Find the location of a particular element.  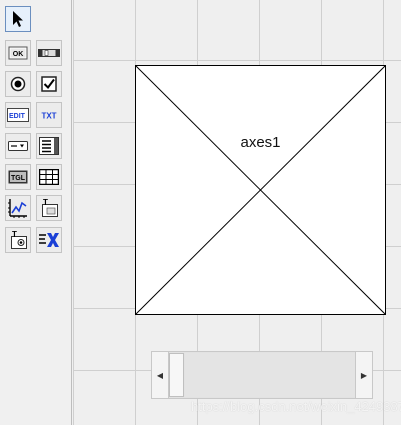

slider-right-arrow: ▶ is located at coordinates (363, 375).